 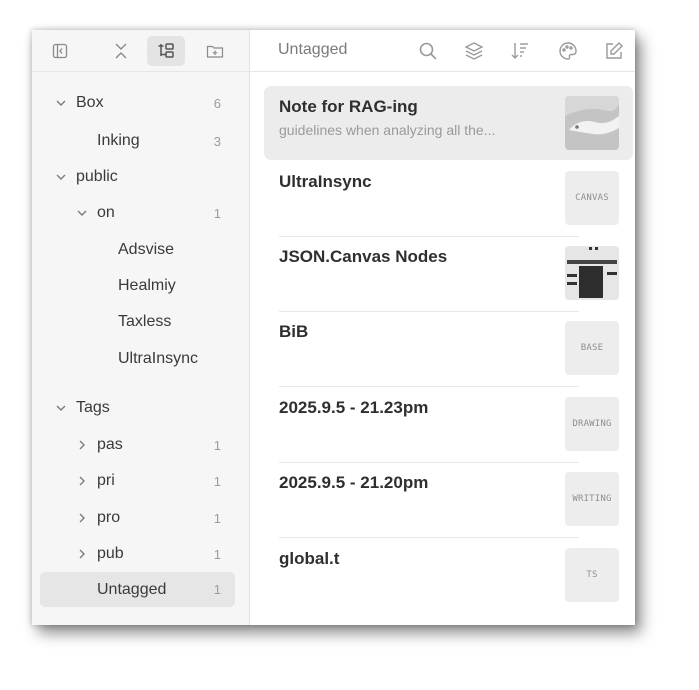 What do you see at coordinates (354, 407) in the screenshot?
I see `note-title: 2025.9.5 - 21.23pm` at bounding box center [354, 407].